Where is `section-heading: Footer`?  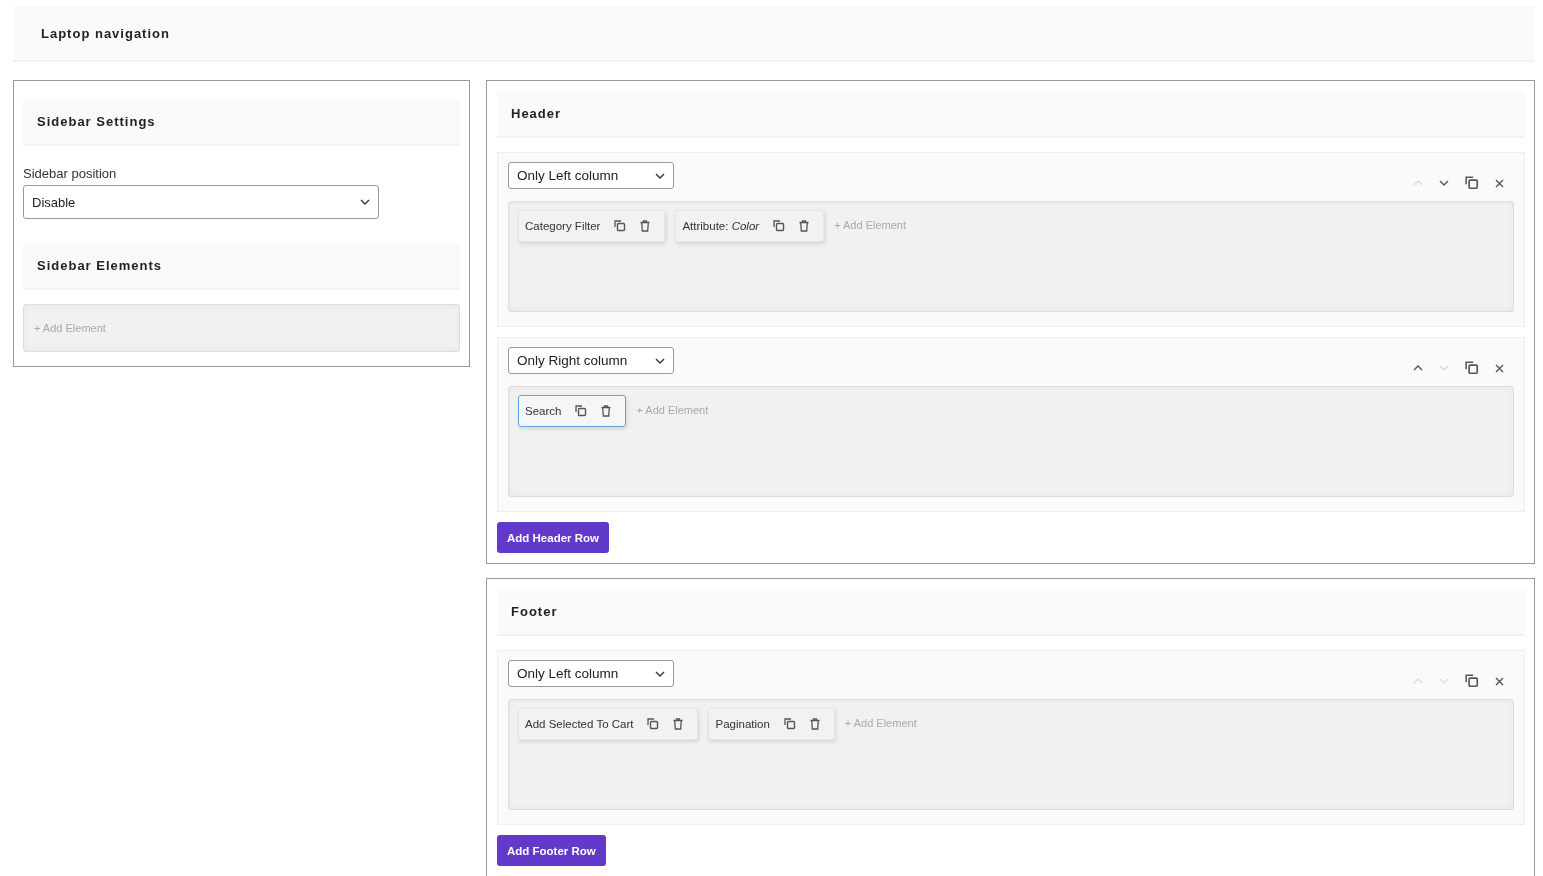 section-heading: Footer is located at coordinates (1011, 612).